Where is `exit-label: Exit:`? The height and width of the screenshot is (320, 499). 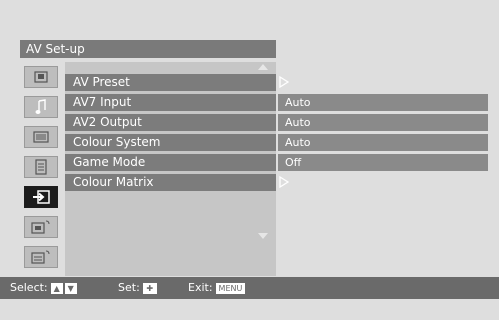
exit-label: Exit: is located at coordinates (200, 287).